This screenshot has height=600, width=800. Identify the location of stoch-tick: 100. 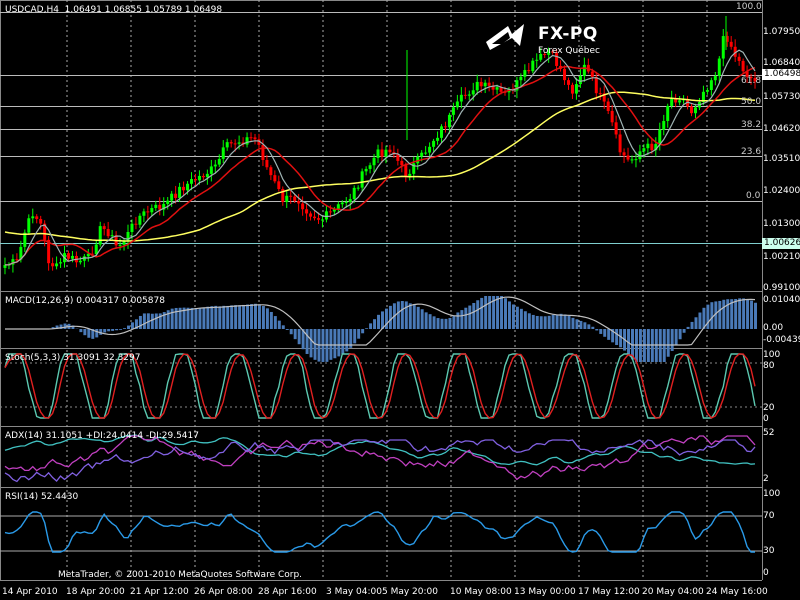
(772, 355).